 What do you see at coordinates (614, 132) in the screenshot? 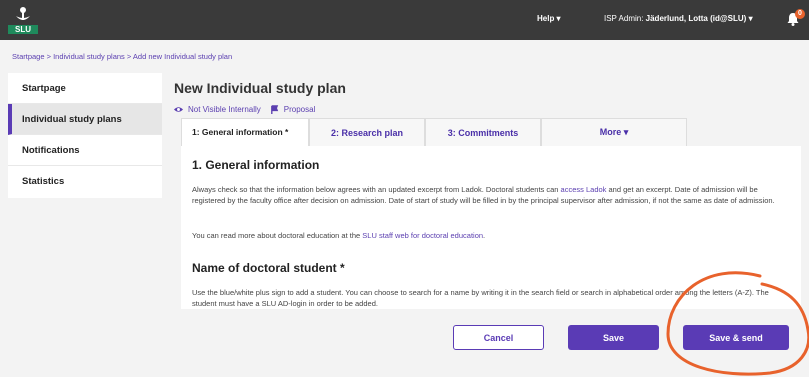
I see `tab-more: More ▾` at bounding box center [614, 132].